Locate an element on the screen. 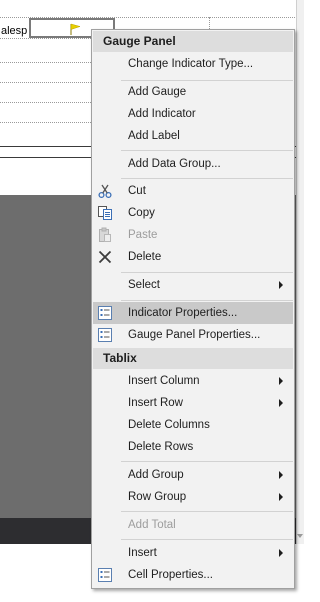 The image size is (320, 602). vertical-scrollbar is located at coordinates (300, 272).